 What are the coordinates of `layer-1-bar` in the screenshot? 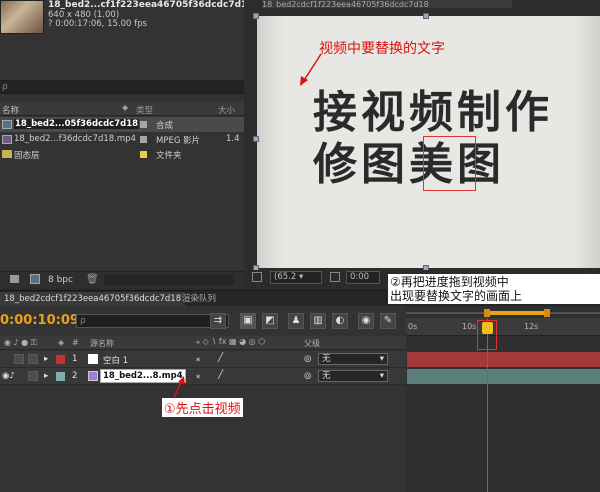 It's located at (503, 359).